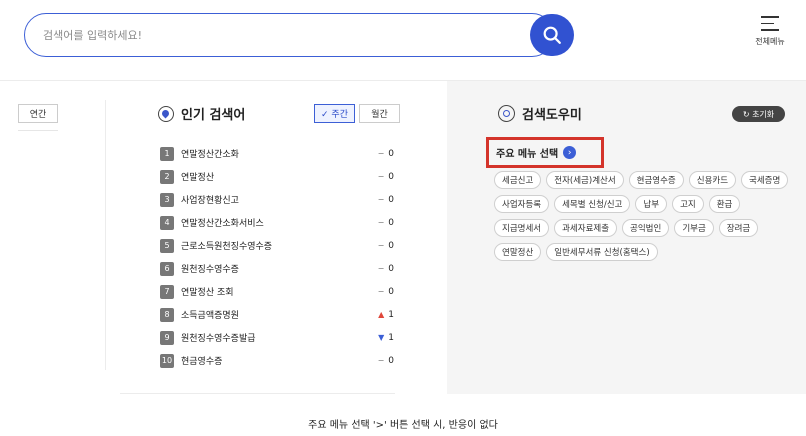 Image resolution: width=806 pixels, height=436 pixels. I want to click on rank-keyword: 연말정산 조회, so click(272, 291).